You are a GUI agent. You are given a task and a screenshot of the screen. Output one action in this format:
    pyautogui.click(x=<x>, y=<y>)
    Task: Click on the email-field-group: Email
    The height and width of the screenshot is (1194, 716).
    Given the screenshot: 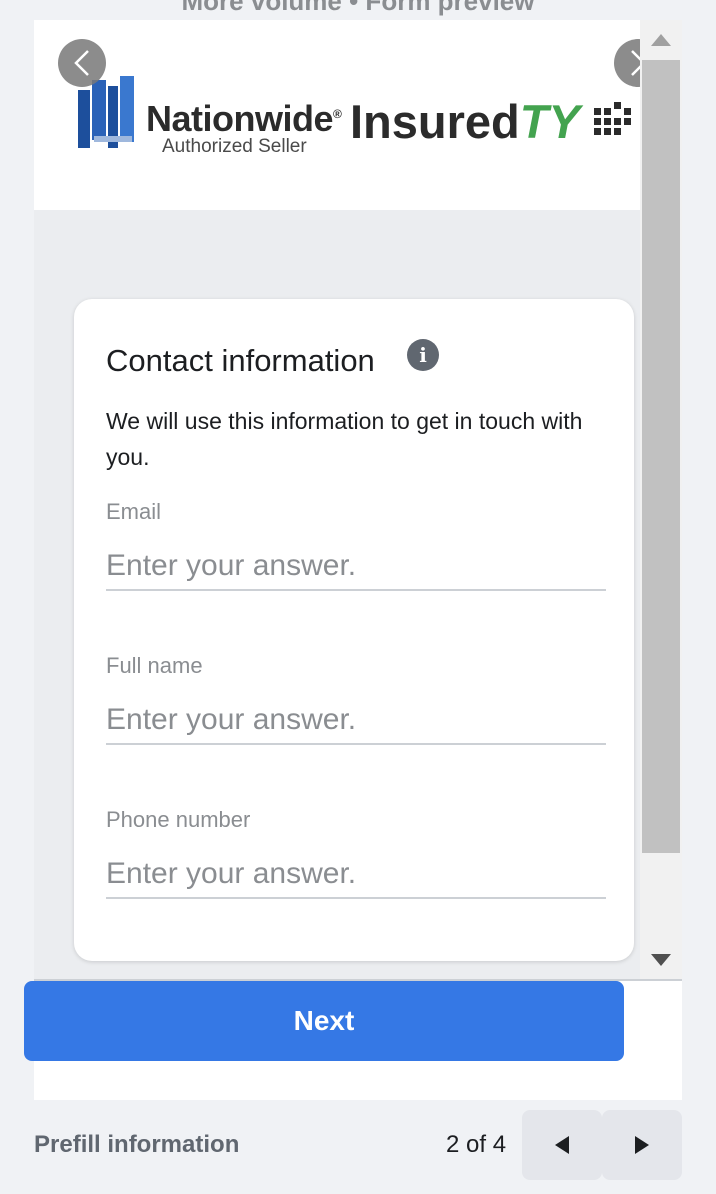 What is the action you would take?
    pyautogui.click(x=356, y=545)
    